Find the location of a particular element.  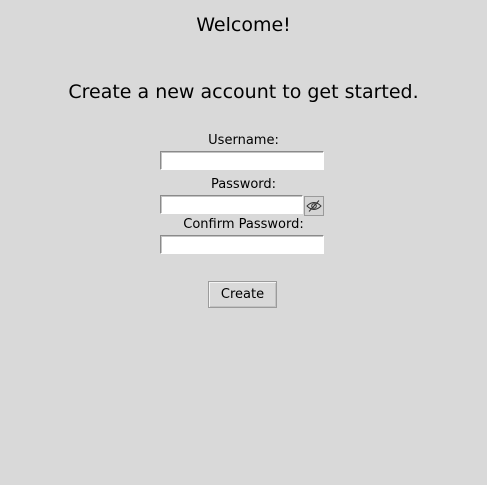

password-input is located at coordinates (231, 204).